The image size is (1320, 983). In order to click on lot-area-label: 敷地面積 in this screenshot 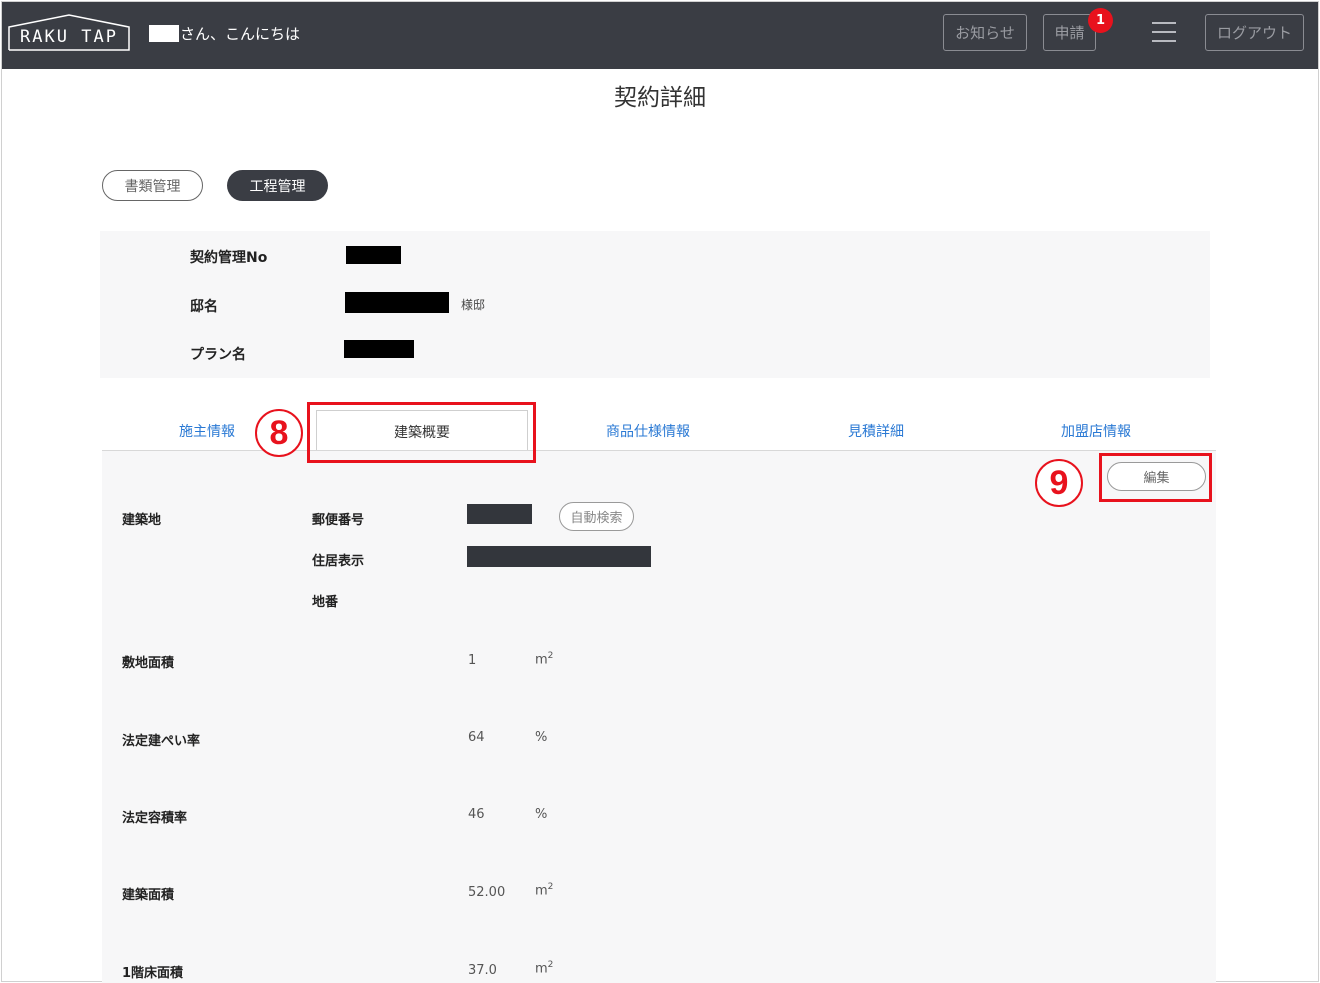, I will do `click(148, 663)`.